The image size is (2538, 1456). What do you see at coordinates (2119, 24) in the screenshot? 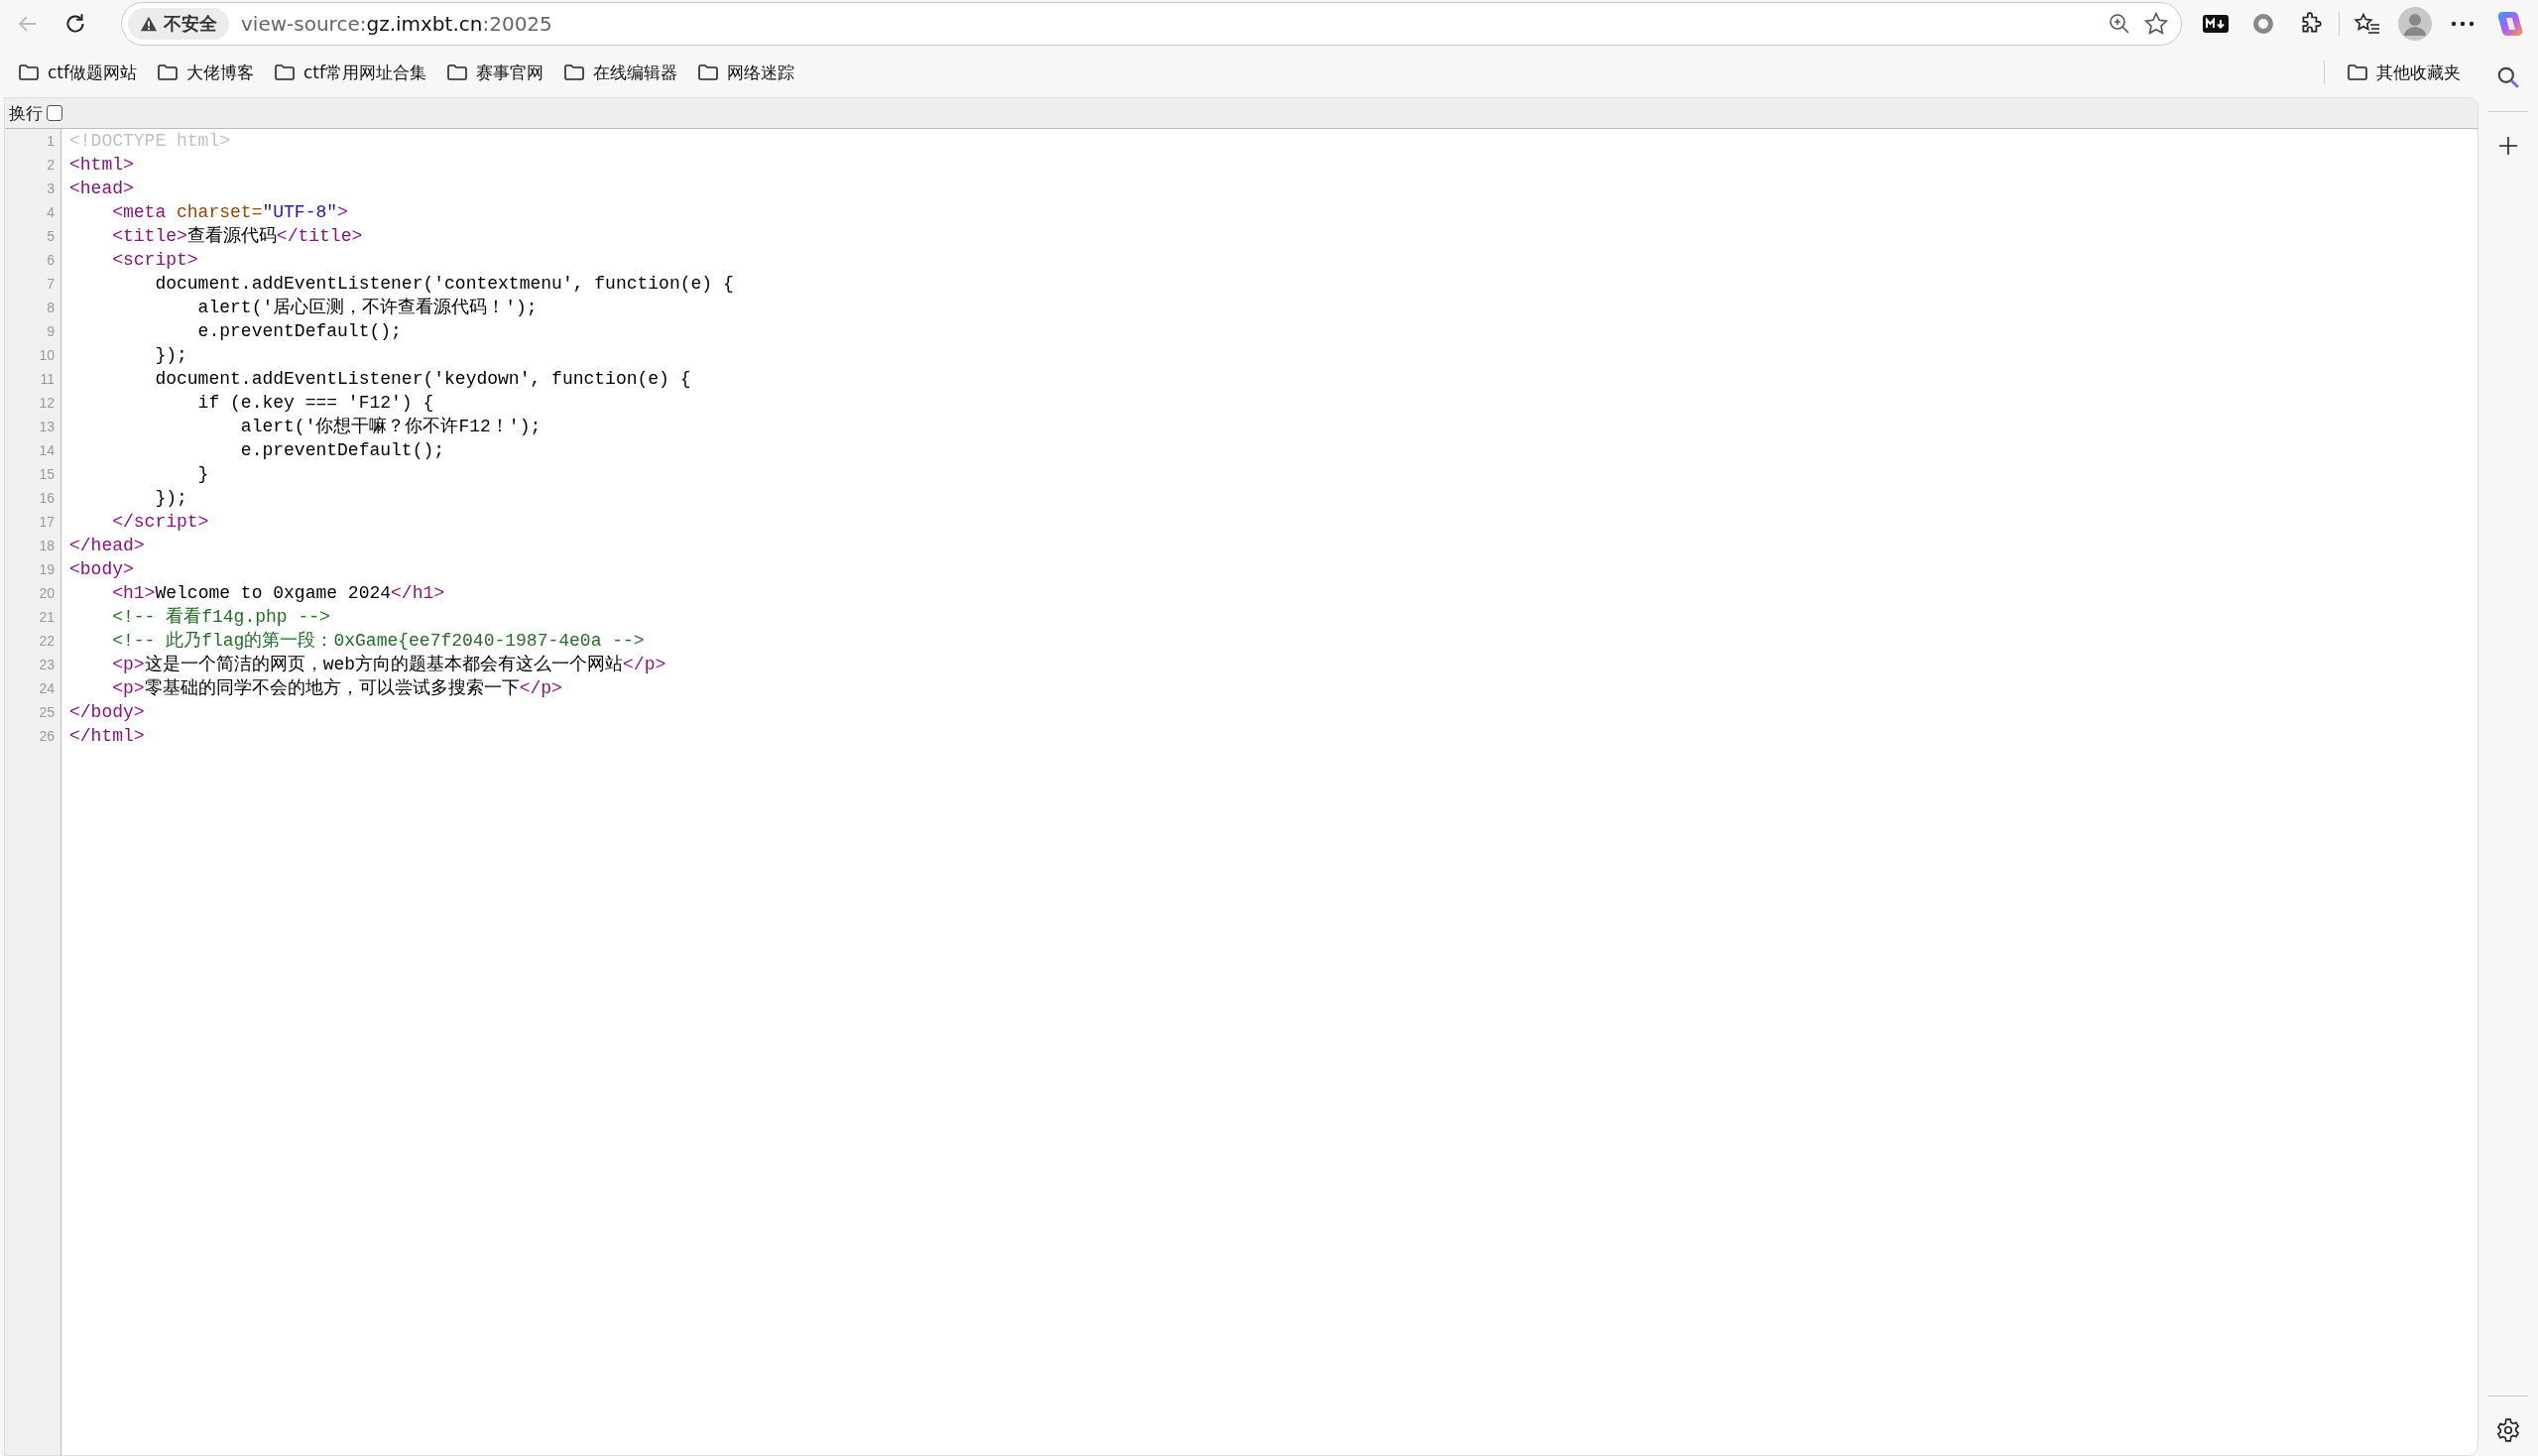
I see `zoom-in-icon` at bounding box center [2119, 24].